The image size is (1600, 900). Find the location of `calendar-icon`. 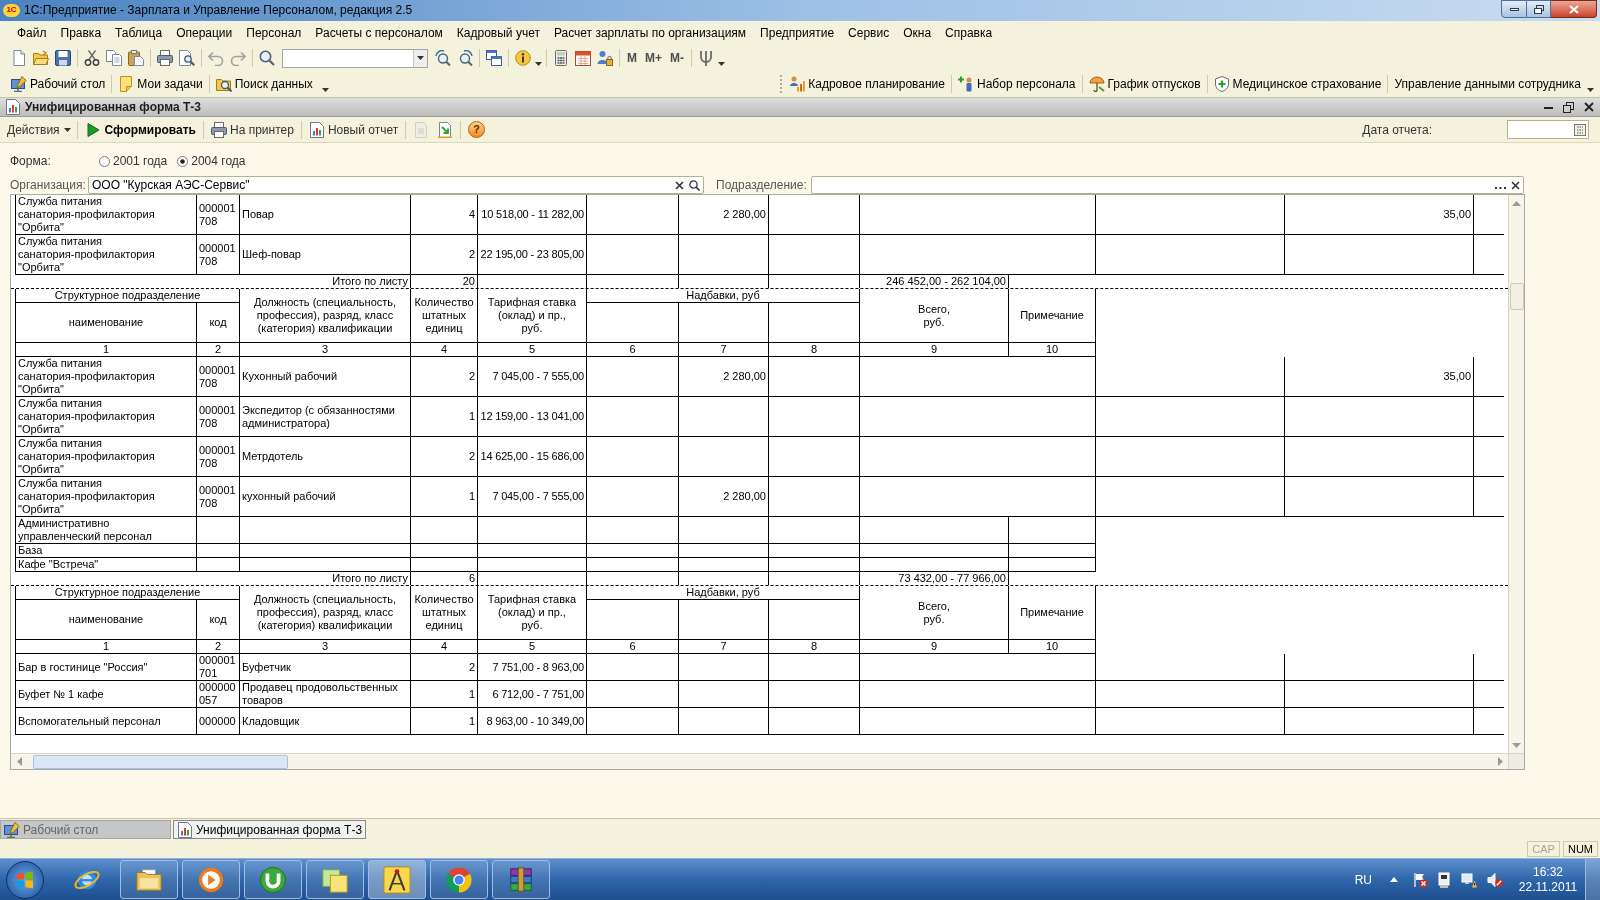

calendar-icon is located at coordinates (583, 58).